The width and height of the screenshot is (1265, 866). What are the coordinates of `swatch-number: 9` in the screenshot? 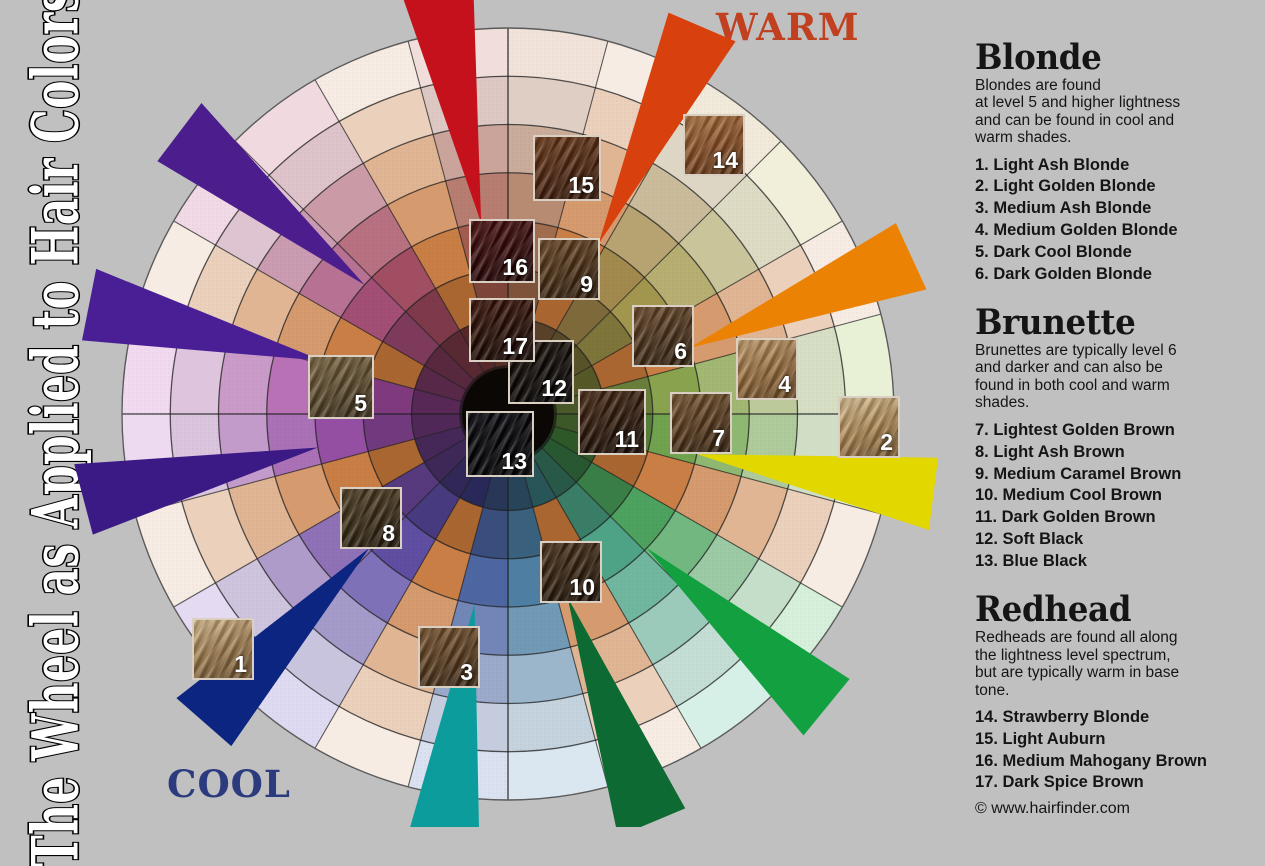 It's located at (586, 283).